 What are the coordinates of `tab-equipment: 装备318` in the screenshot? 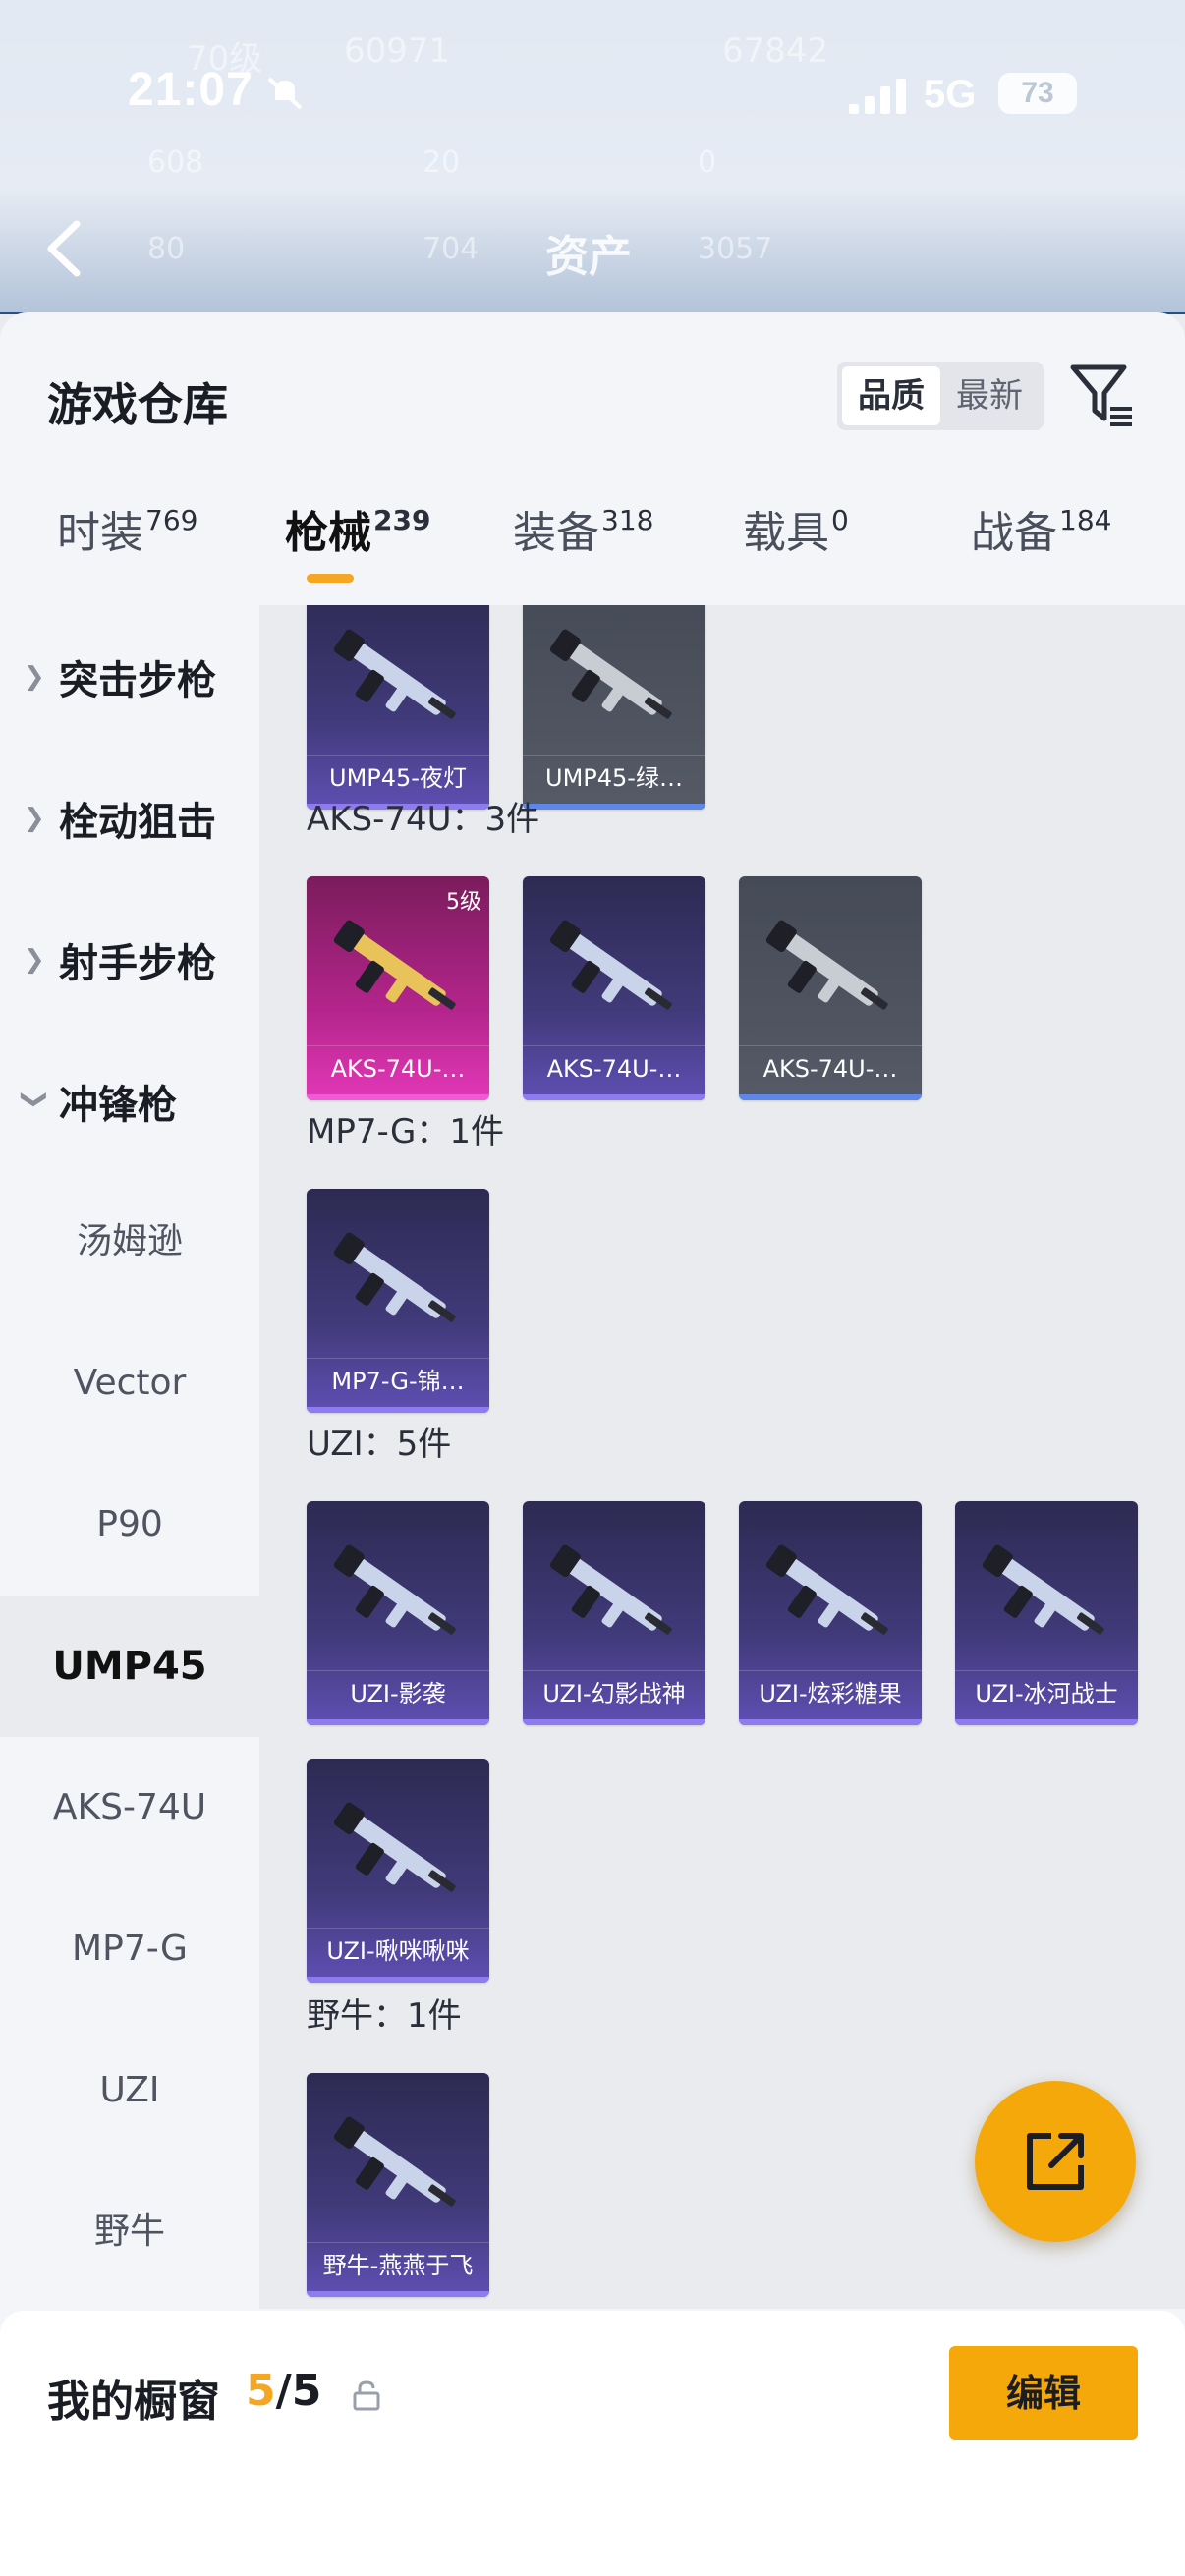 It's located at (583, 528).